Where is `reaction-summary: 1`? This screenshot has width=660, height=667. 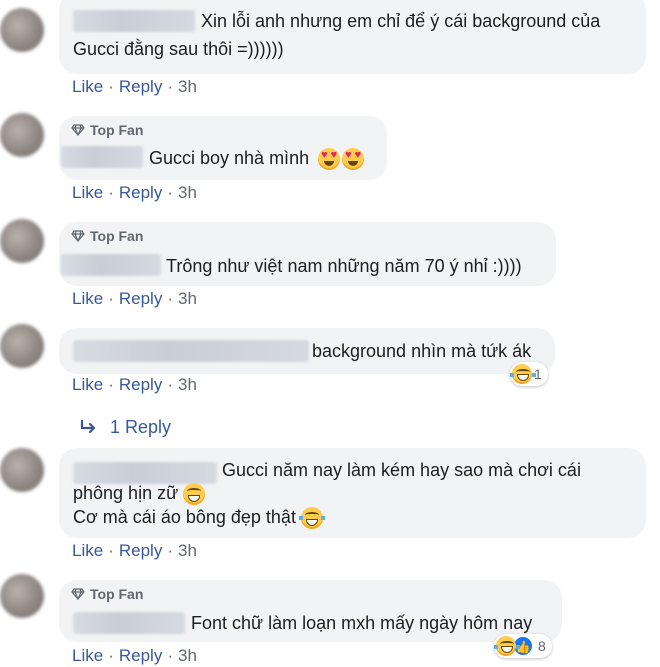 reaction-summary: 1 is located at coordinates (529, 374).